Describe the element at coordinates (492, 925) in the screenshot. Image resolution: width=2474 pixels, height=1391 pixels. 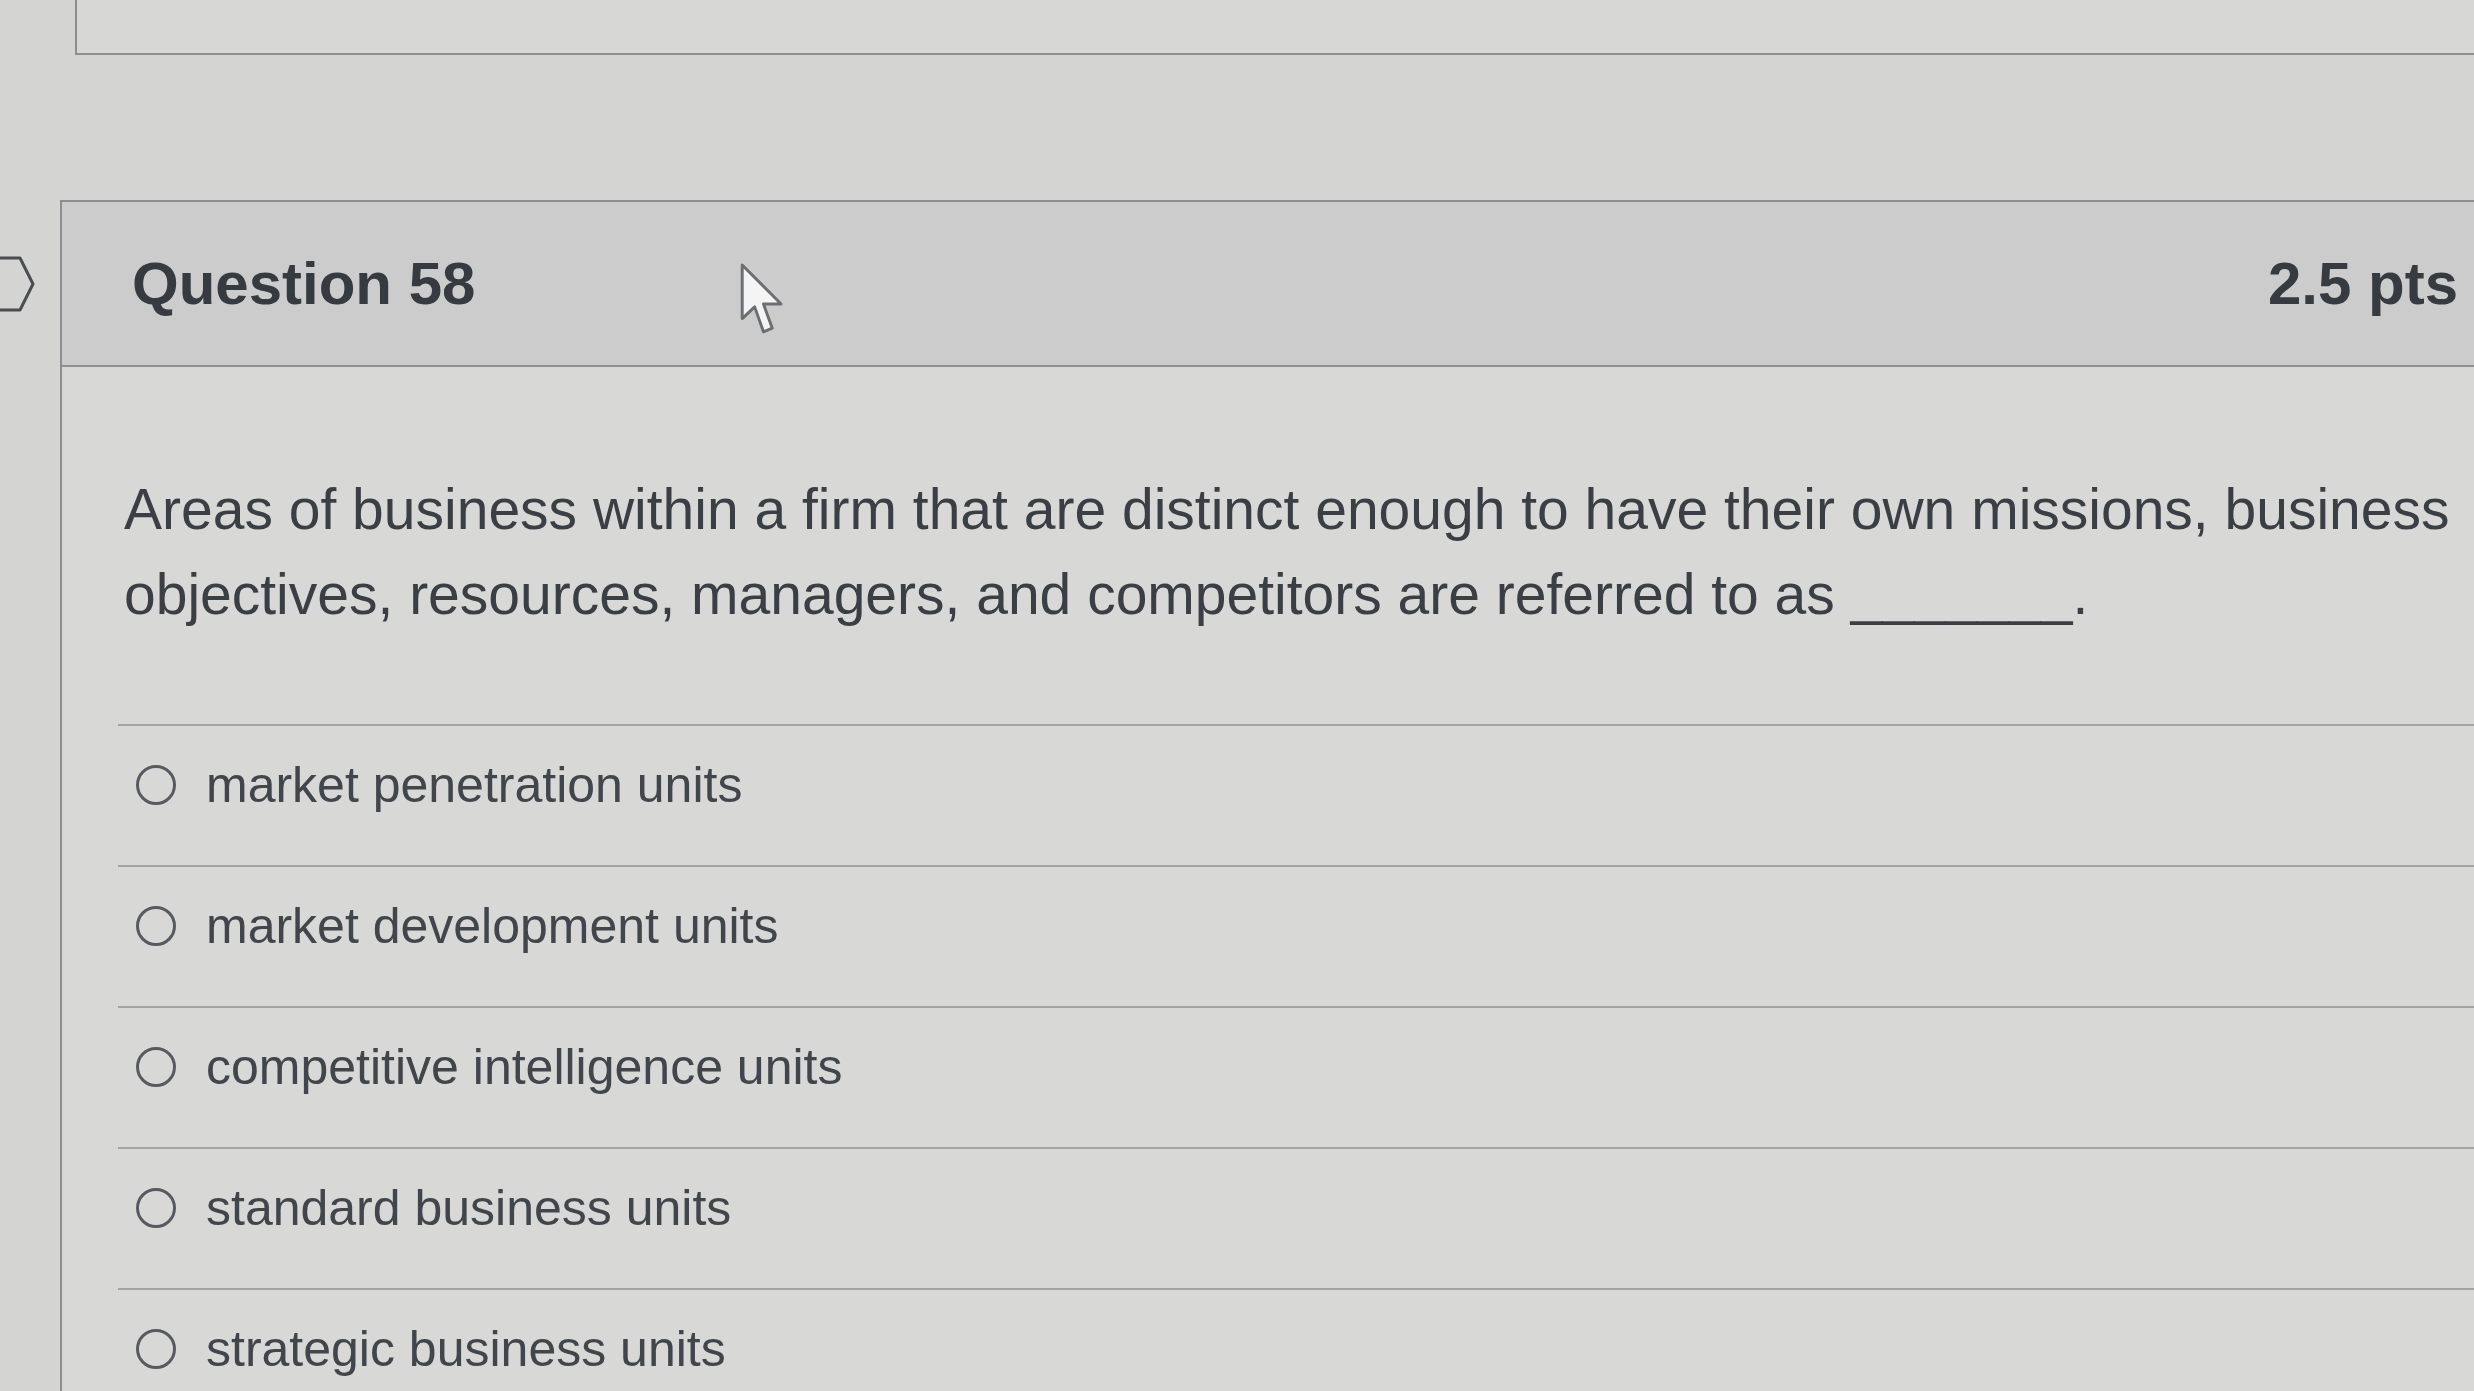
I see `option-label: market development units` at that location.